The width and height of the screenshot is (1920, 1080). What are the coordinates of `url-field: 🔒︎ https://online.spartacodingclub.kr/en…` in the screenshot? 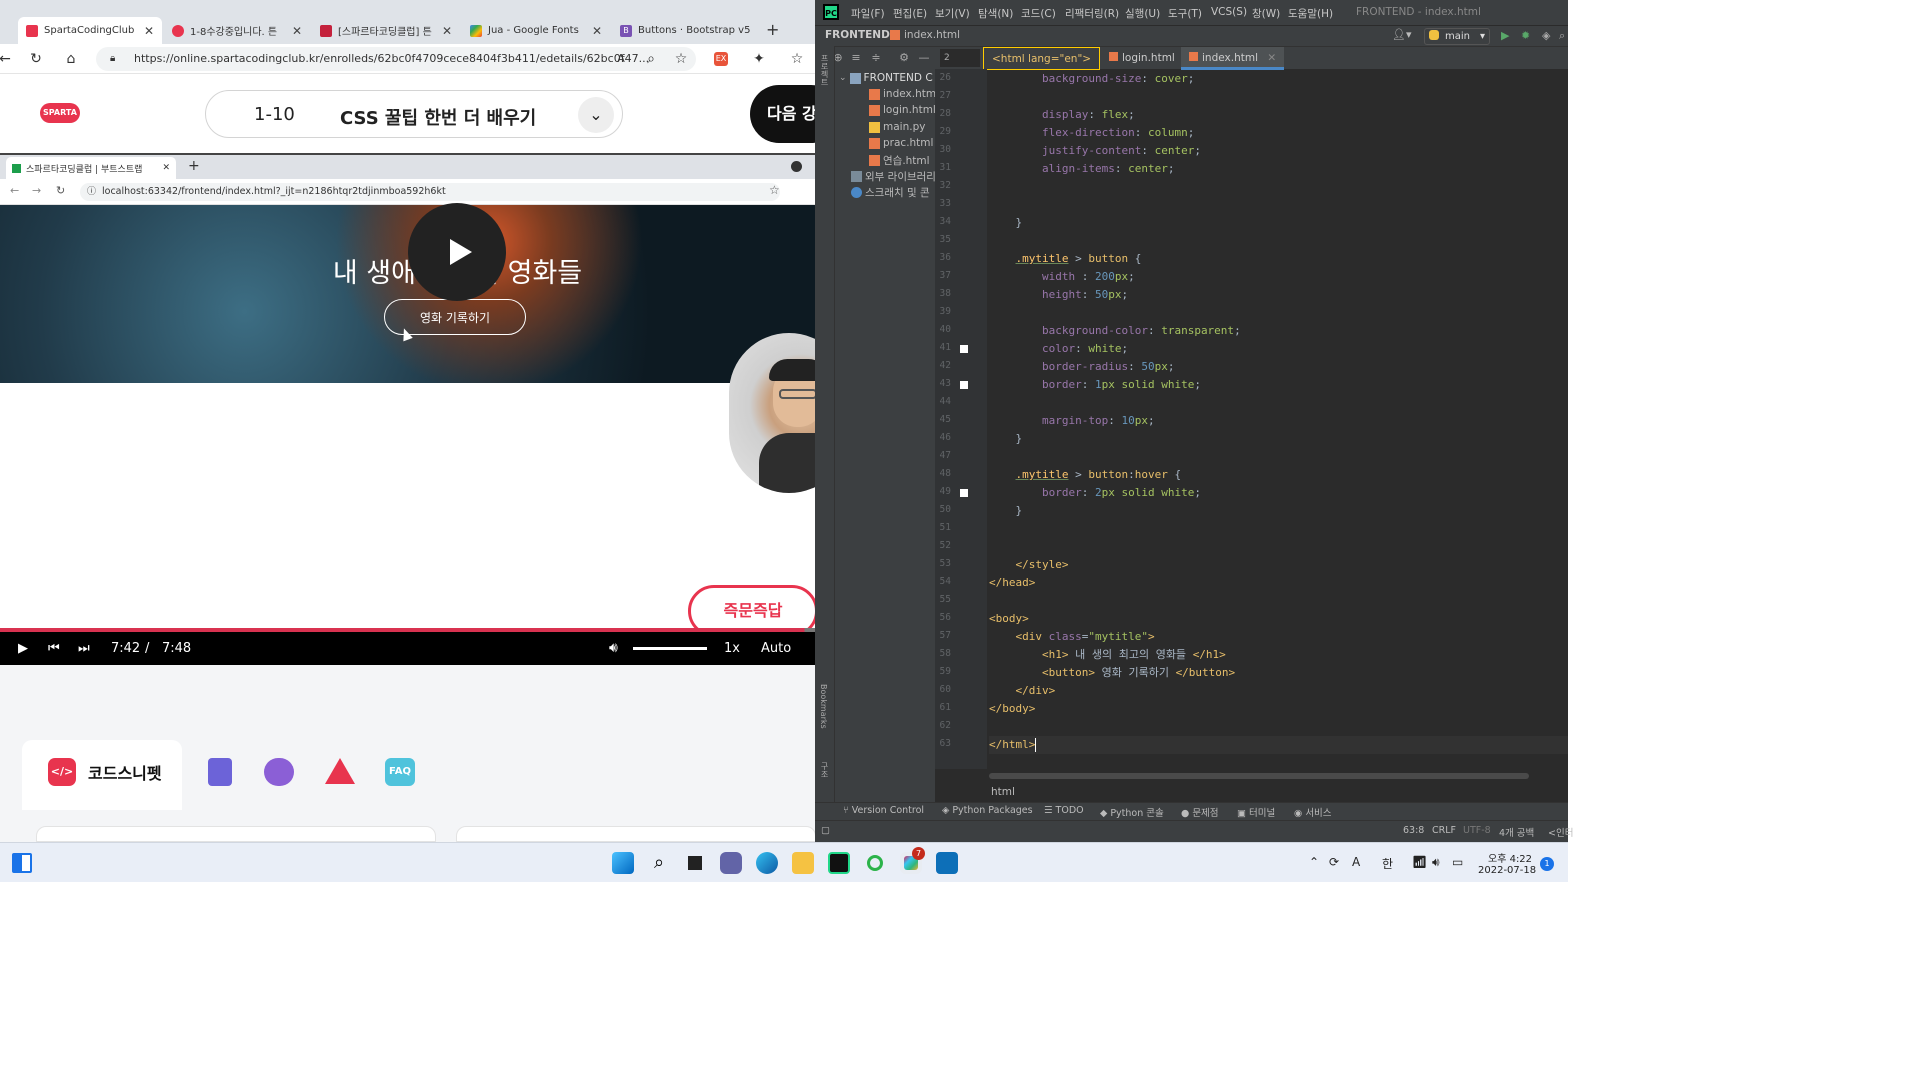 It's located at (396, 59).